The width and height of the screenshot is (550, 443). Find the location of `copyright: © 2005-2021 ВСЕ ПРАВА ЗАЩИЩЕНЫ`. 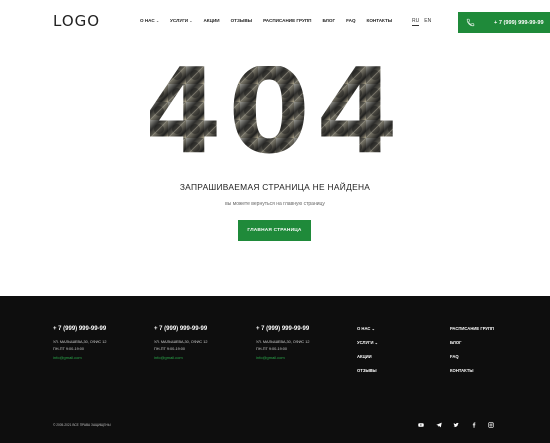

copyright: © 2005-2021 ВСЕ ПРАВА ЗАЩИЩЕНЫ is located at coordinates (82, 425).